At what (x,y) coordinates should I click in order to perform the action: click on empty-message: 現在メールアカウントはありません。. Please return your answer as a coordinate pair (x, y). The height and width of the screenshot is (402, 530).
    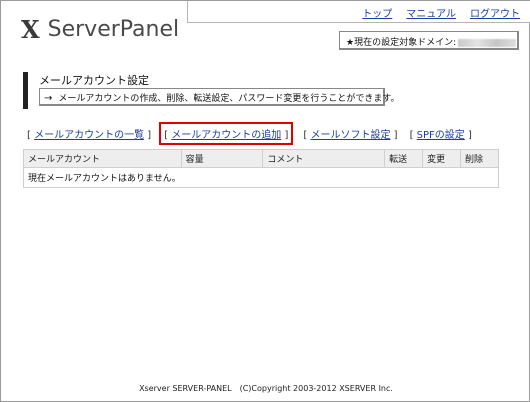
    Looking at the image, I should click on (261, 177).